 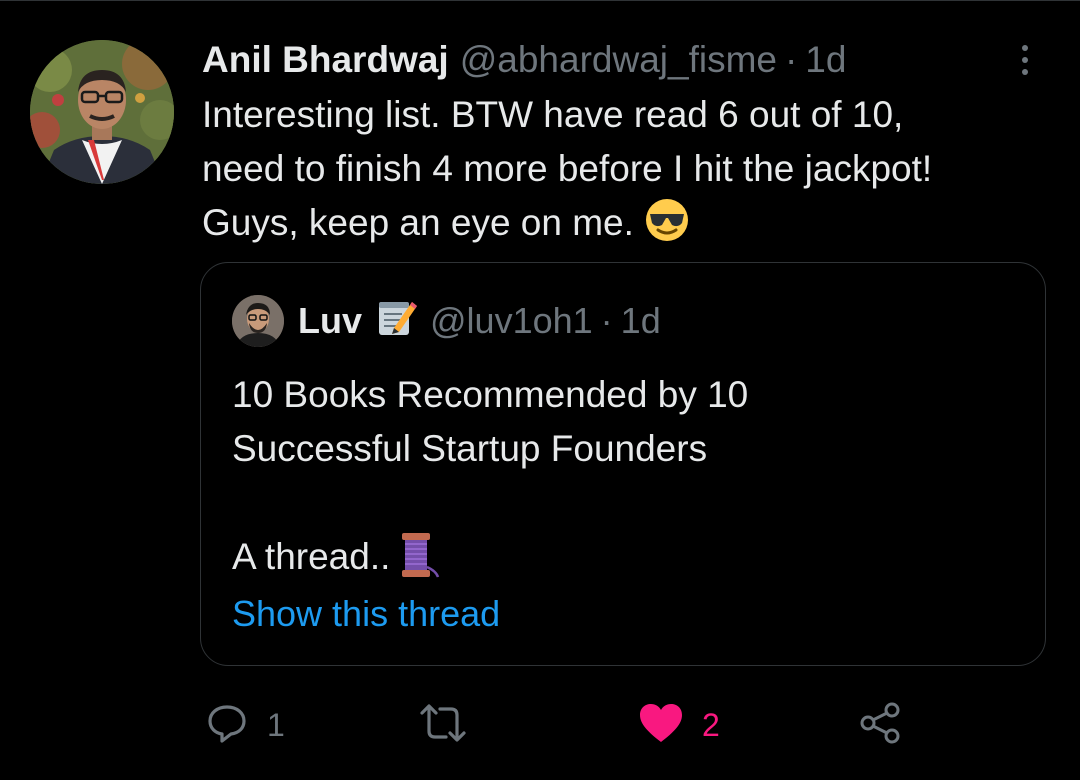 What do you see at coordinates (511, 321) in the screenshot?
I see `quoted-author-handle: @luv1oh1` at bounding box center [511, 321].